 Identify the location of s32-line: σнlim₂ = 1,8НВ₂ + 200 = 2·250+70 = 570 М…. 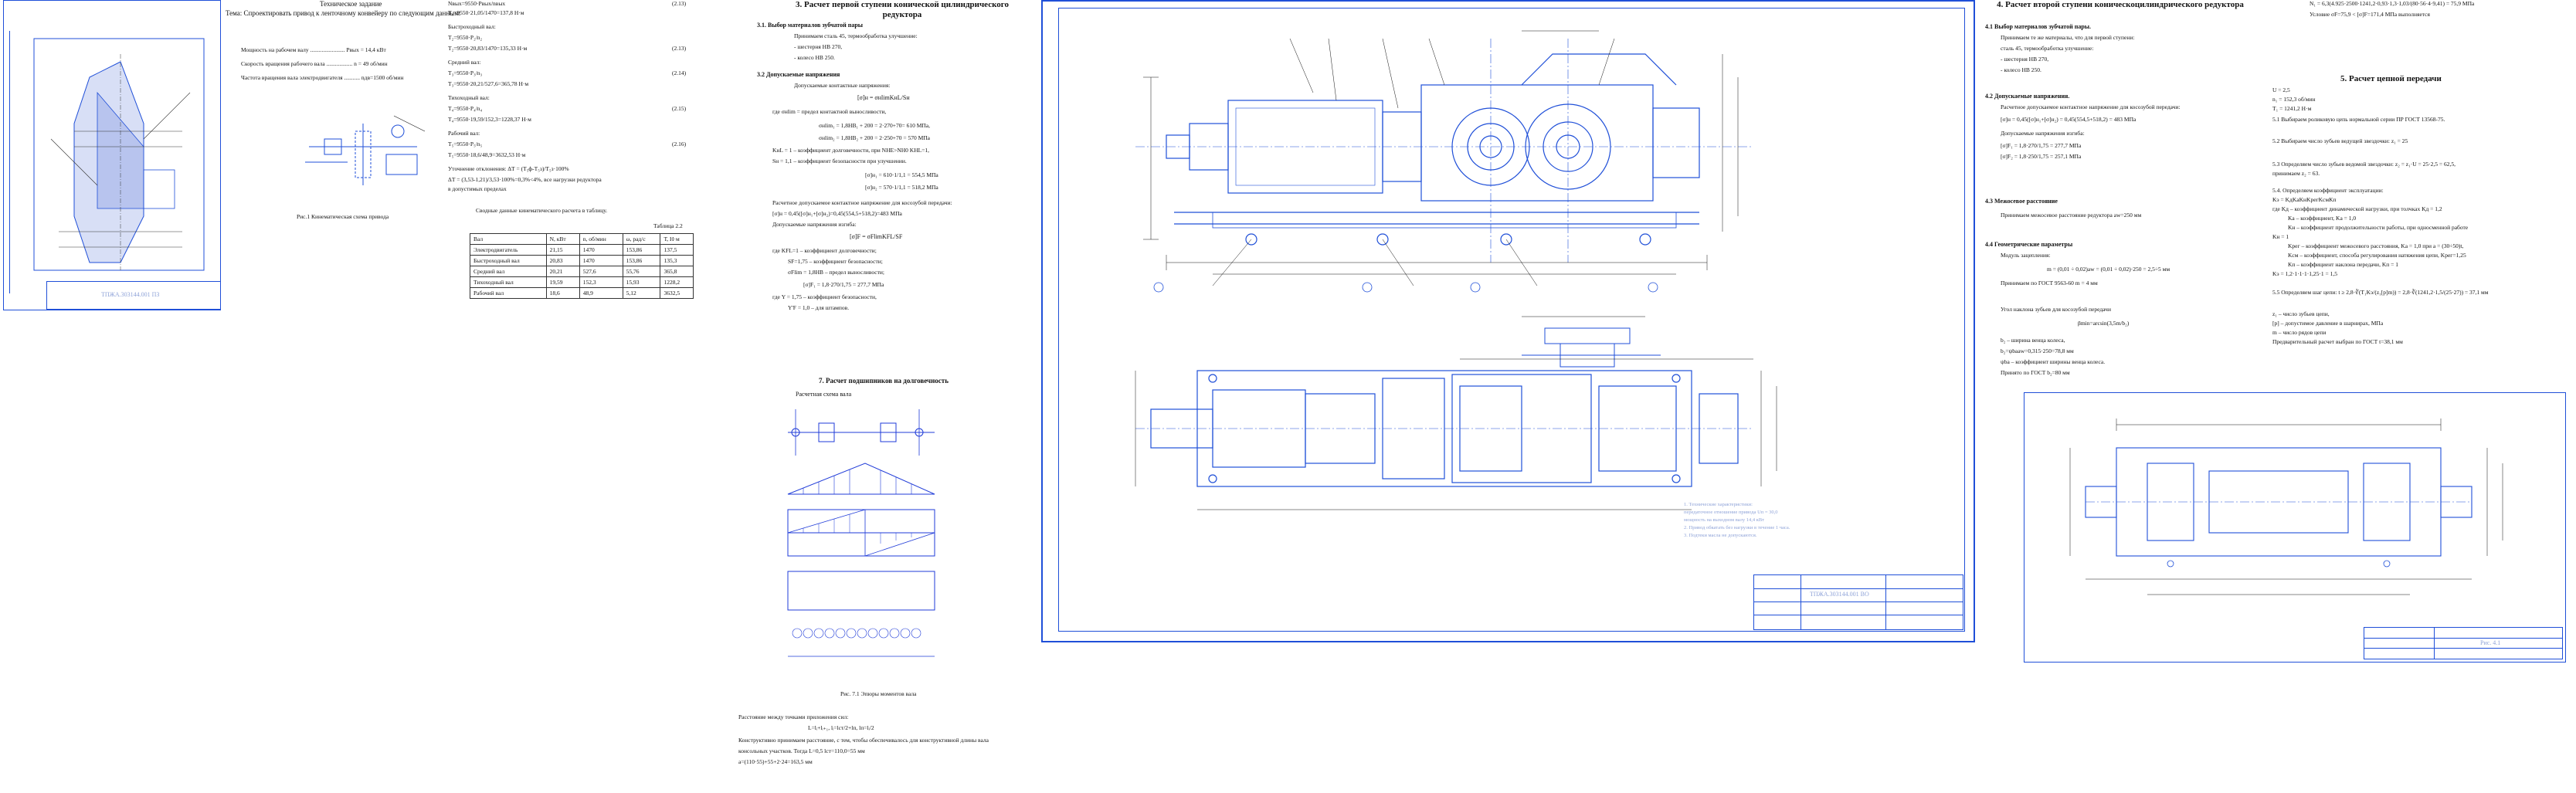
(875, 137).